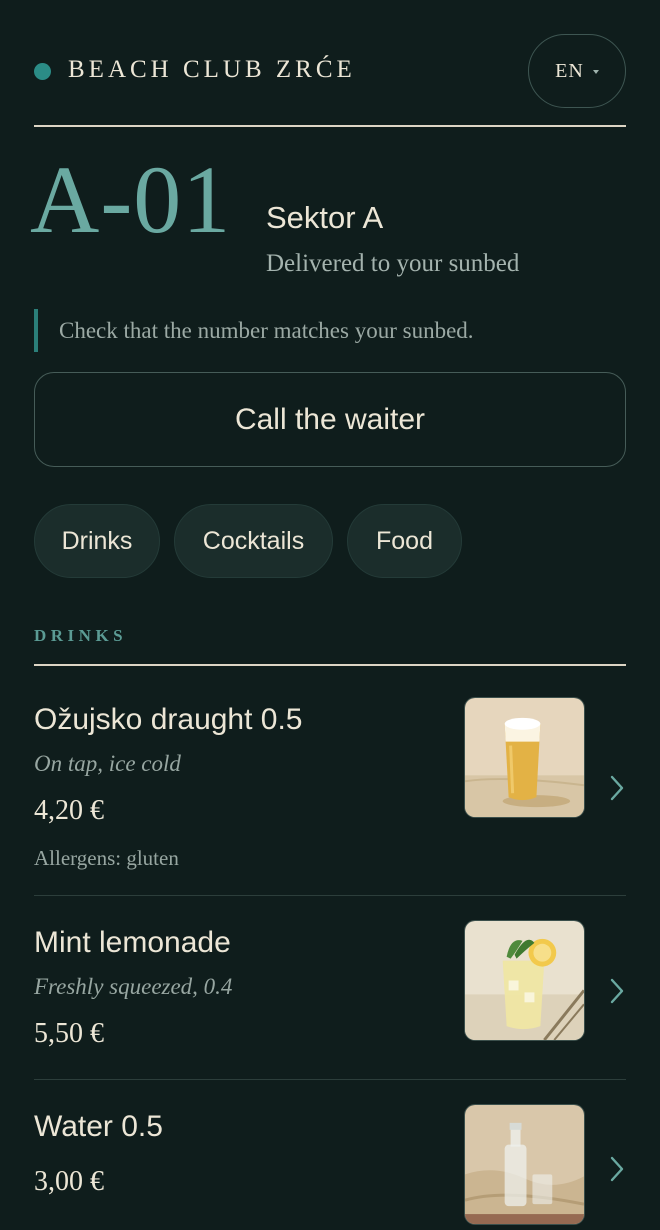 The image size is (660, 1230). I want to click on delivery-note: Delivered to your sunbed, so click(393, 263).